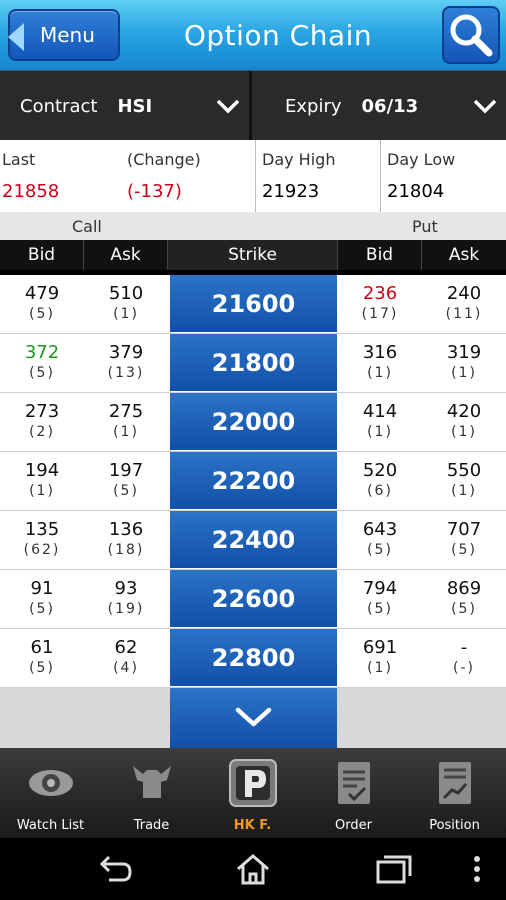 This screenshot has width=506, height=900. I want to click on day-low-value: 21804, so click(416, 191).